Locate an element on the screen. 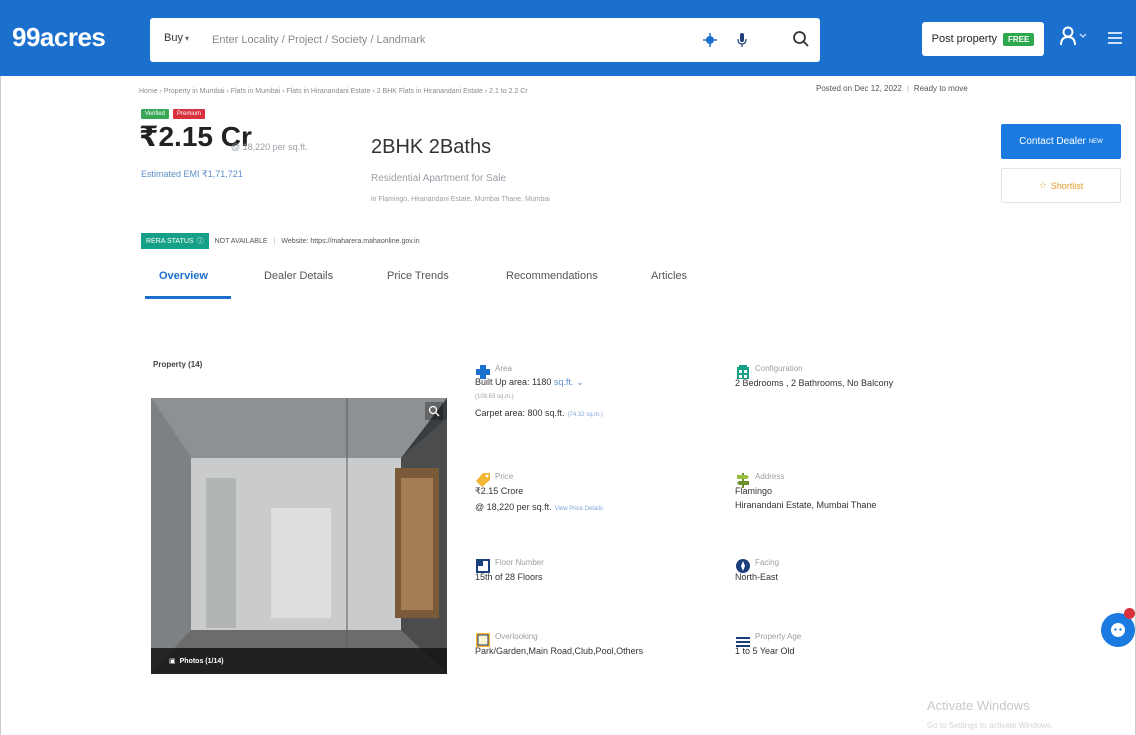  post-property-label: Post property is located at coordinates (964, 39).